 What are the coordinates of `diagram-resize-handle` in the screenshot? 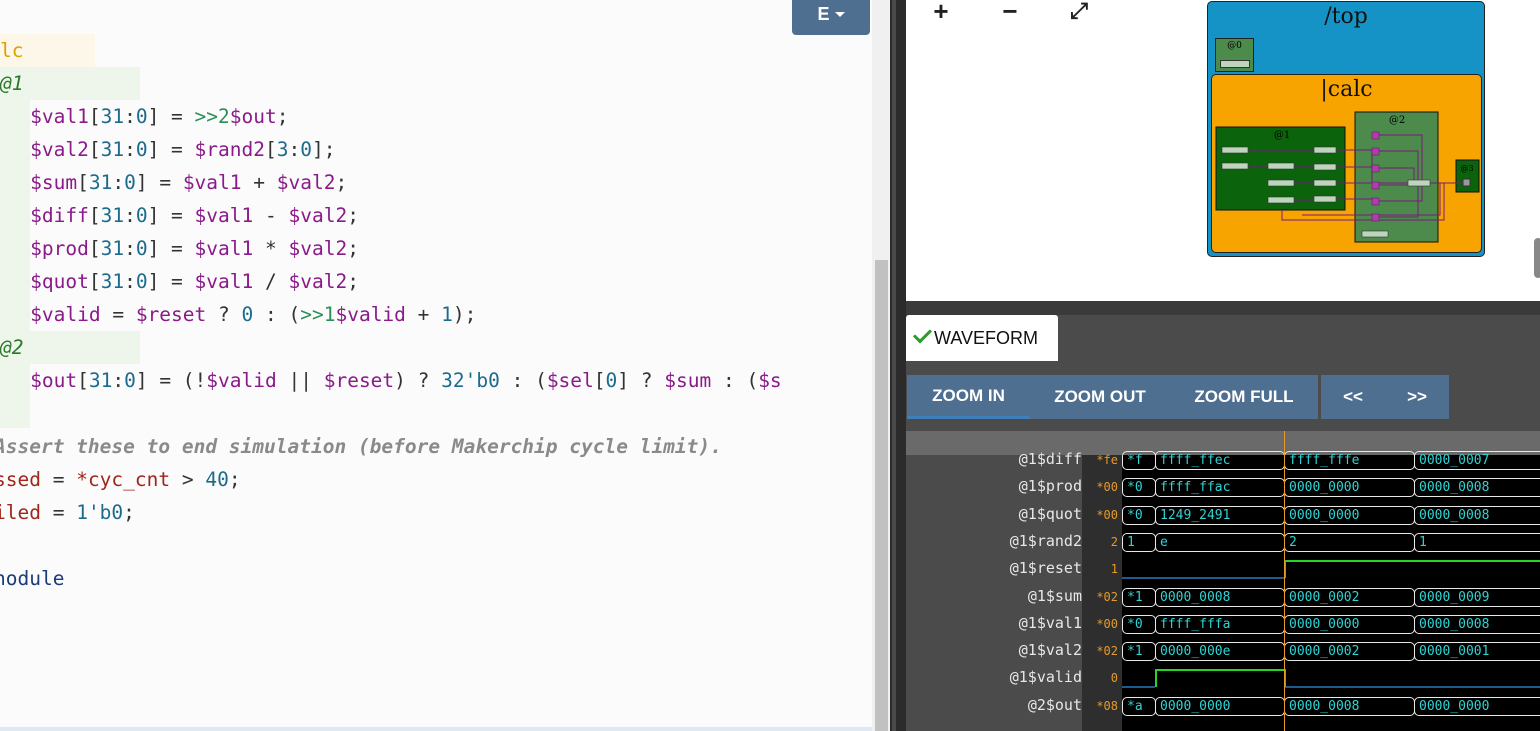 It's located at (1537, 258).